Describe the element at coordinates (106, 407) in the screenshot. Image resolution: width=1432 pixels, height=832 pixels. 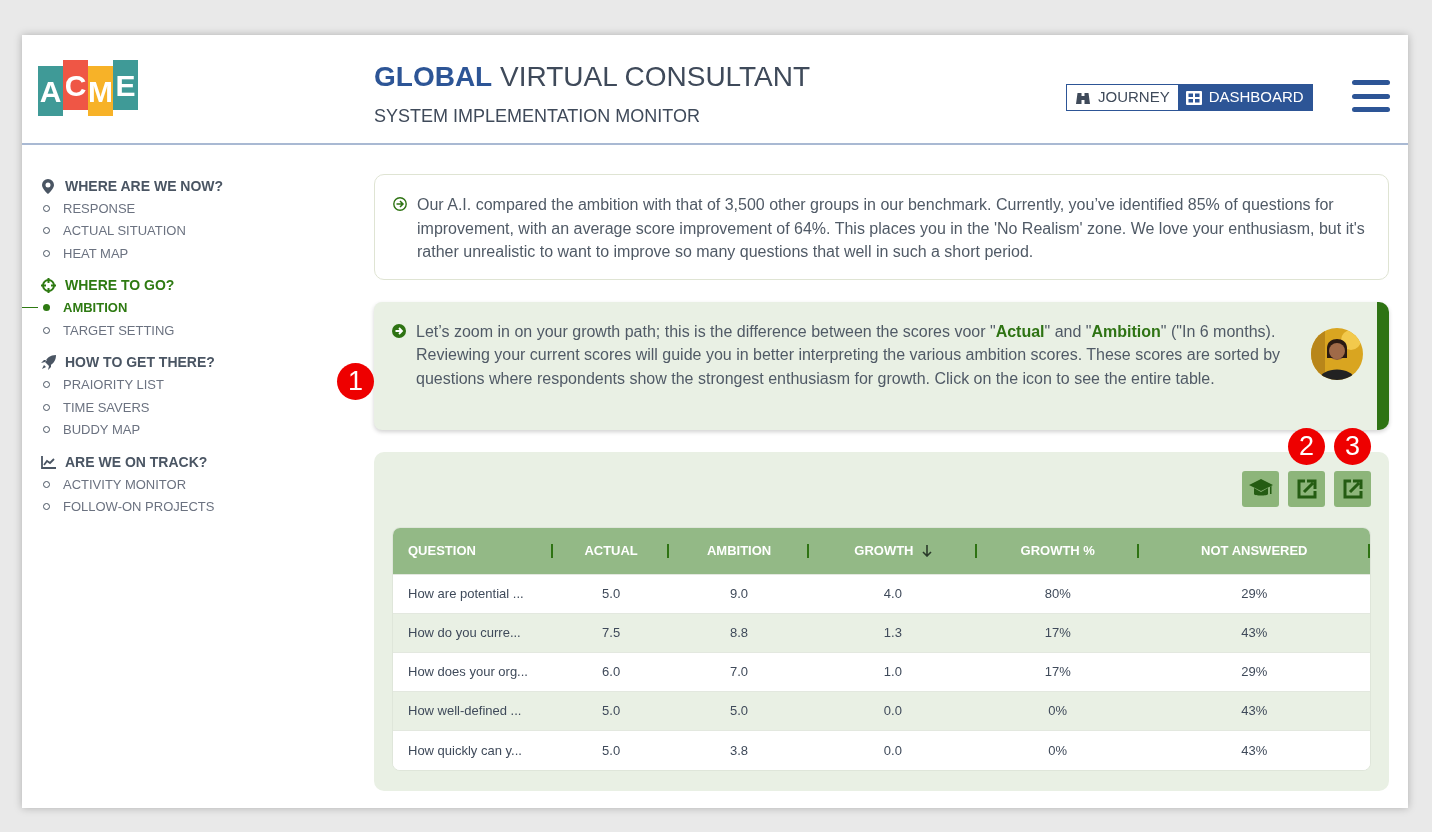
I see `nav-link: TIME SAVERS` at that location.